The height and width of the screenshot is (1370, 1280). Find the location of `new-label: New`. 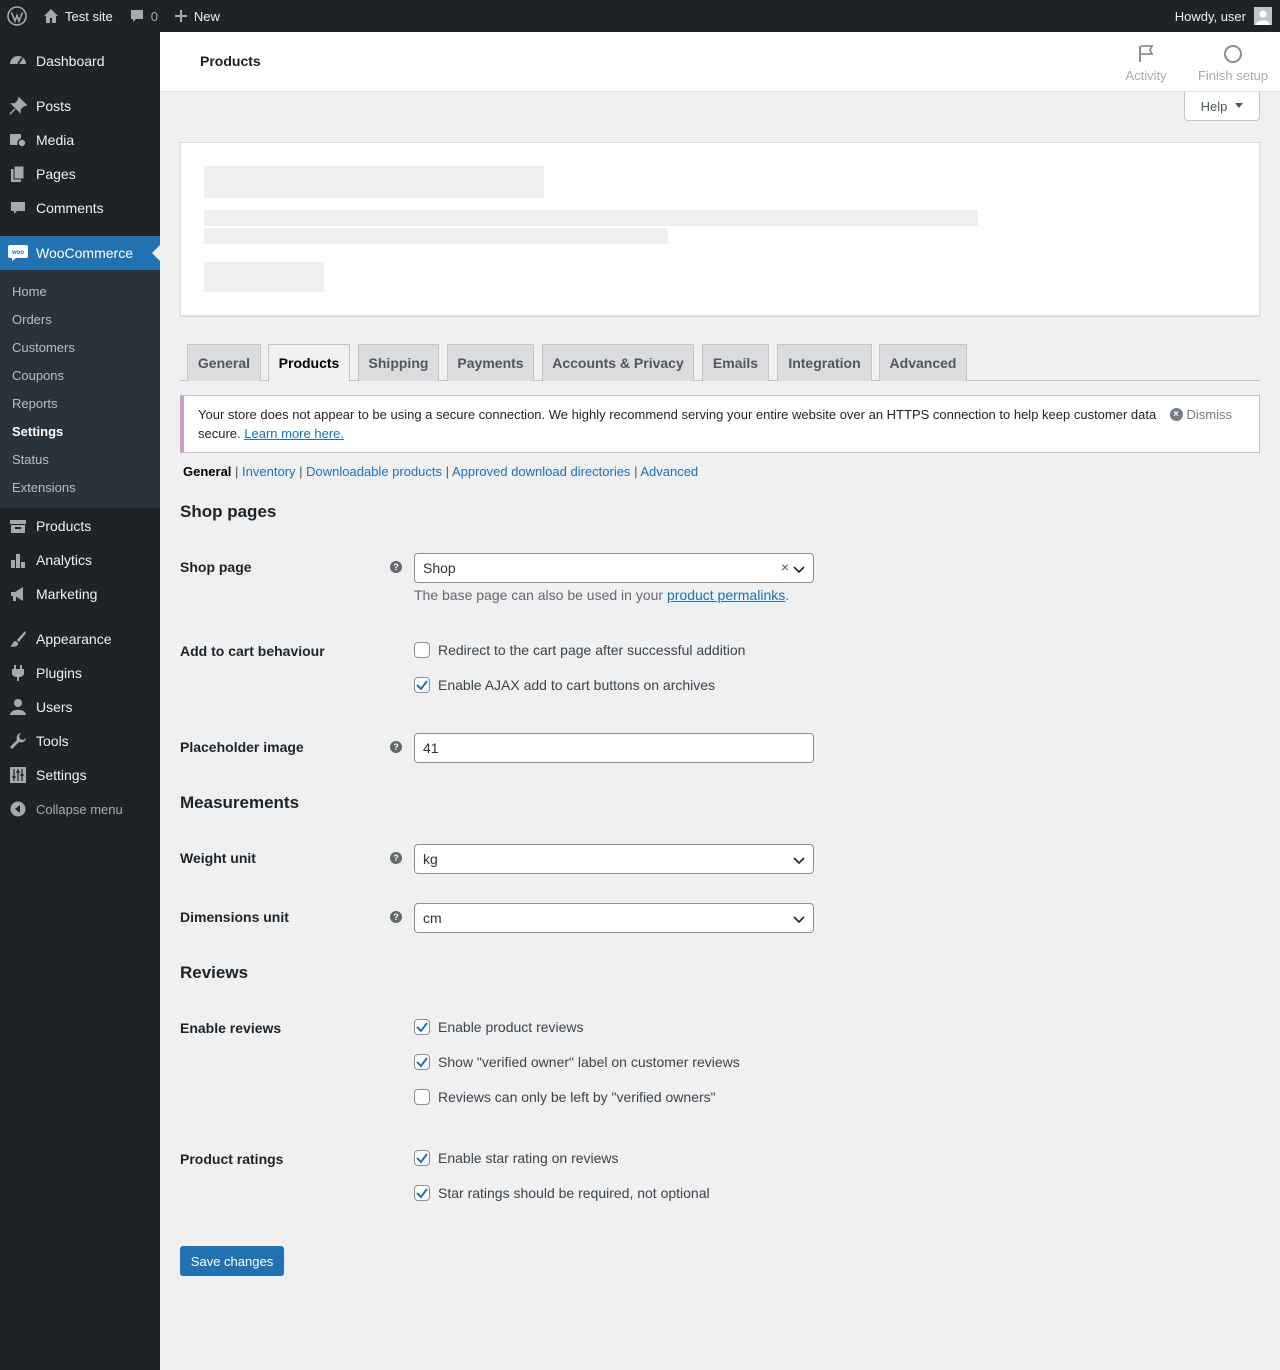

new-label: New is located at coordinates (206, 16).